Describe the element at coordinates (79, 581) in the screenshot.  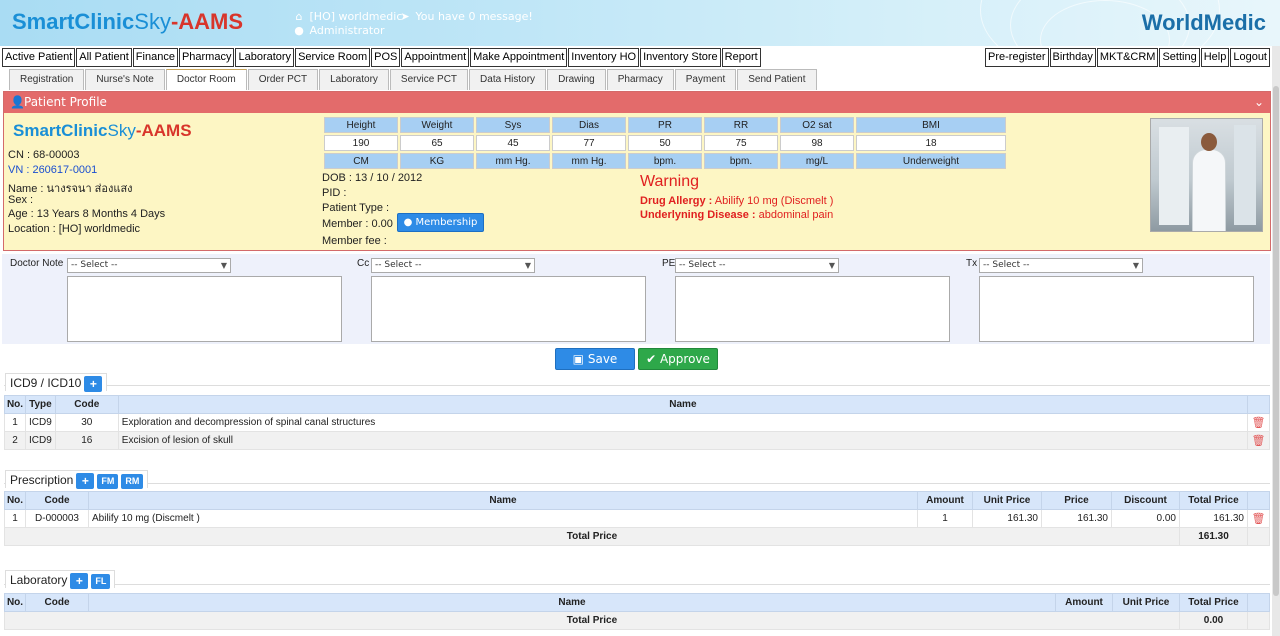
I see `add-laboratory-button: +` at that location.